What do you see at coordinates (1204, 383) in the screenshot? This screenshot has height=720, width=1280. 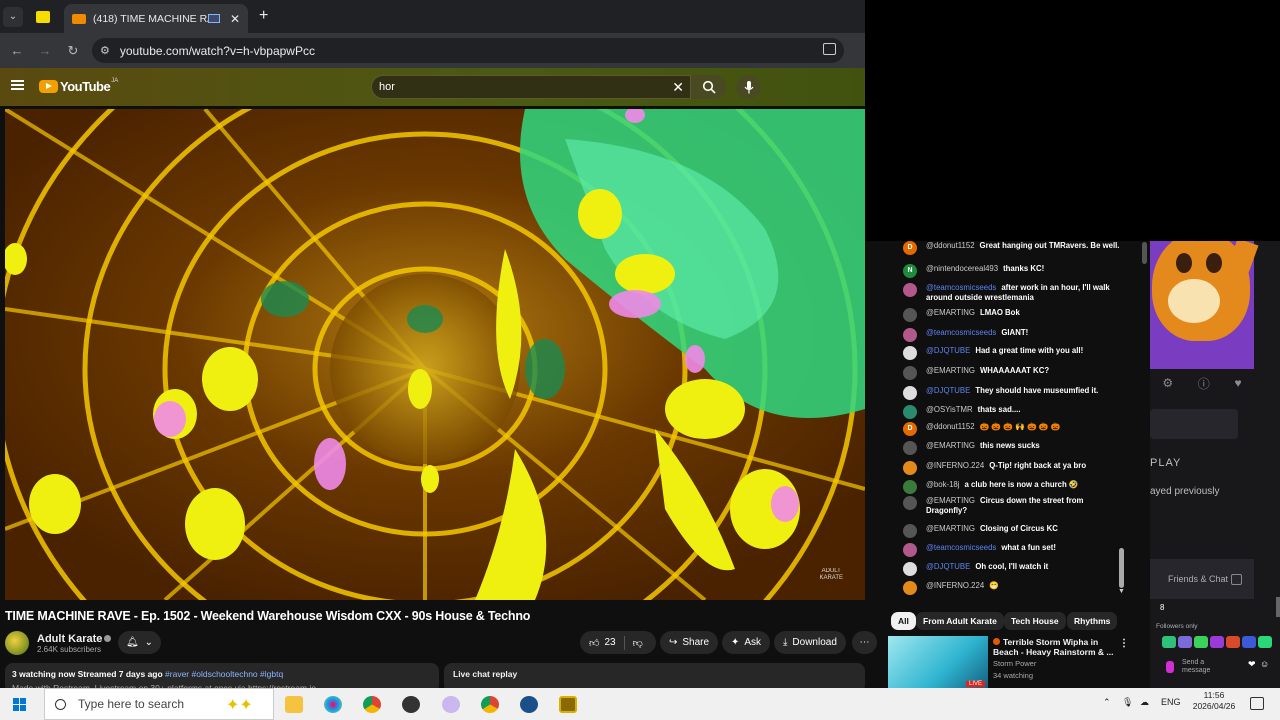 I see `info-icon: ⓘ` at bounding box center [1204, 383].